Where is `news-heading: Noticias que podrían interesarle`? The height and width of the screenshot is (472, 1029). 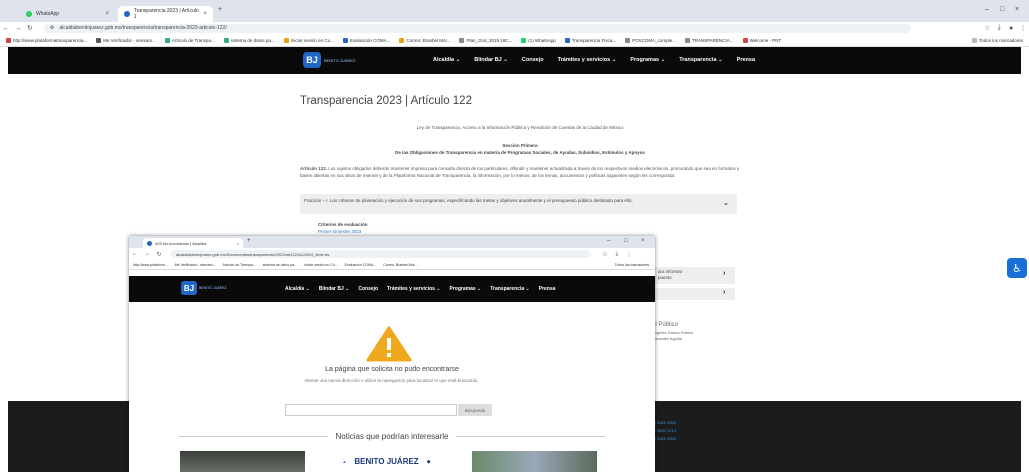 news-heading: Noticias que podrían interesarle is located at coordinates (392, 436).